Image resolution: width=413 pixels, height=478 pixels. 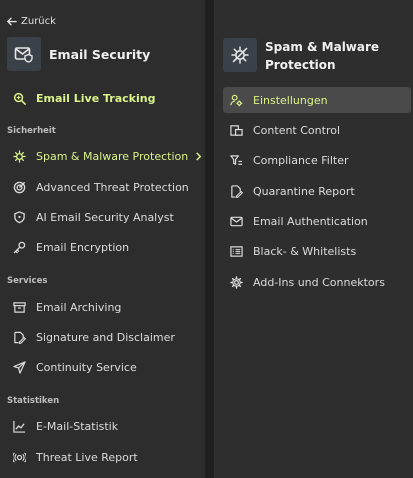 I want to click on chevron-right-icon, so click(x=199, y=156).